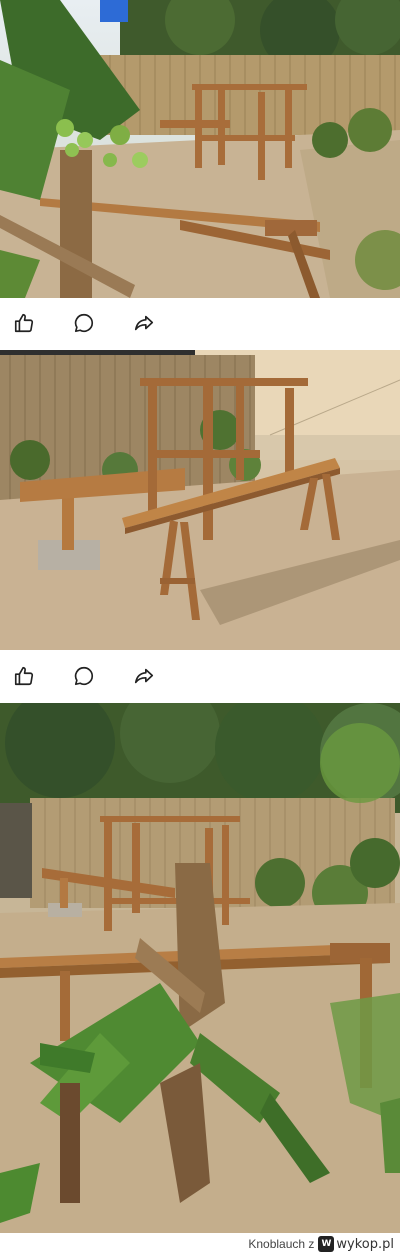 The image size is (400, 1255). Describe the element at coordinates (365, 1244) in the screenshot. I see `brand-name: wykop.pl` at that location.